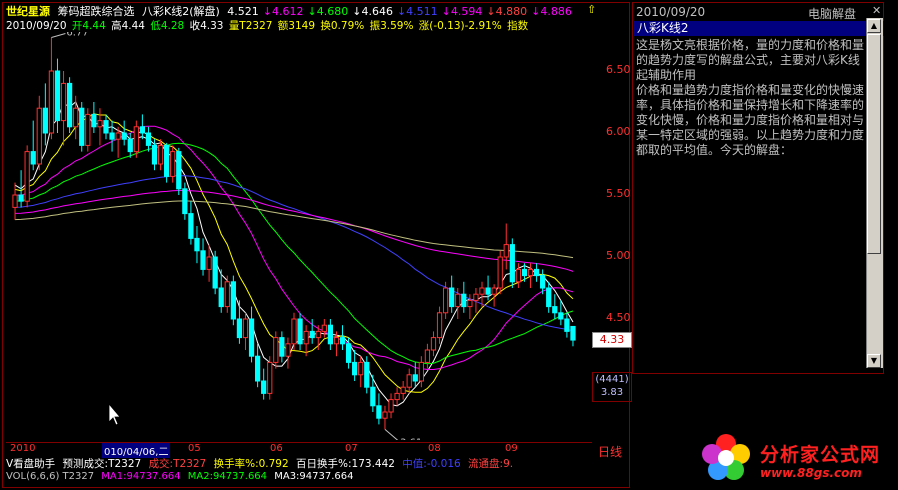 The image size is (898, 490). I want to click on watermark-name: 分析家公式网, so click(820, 455).